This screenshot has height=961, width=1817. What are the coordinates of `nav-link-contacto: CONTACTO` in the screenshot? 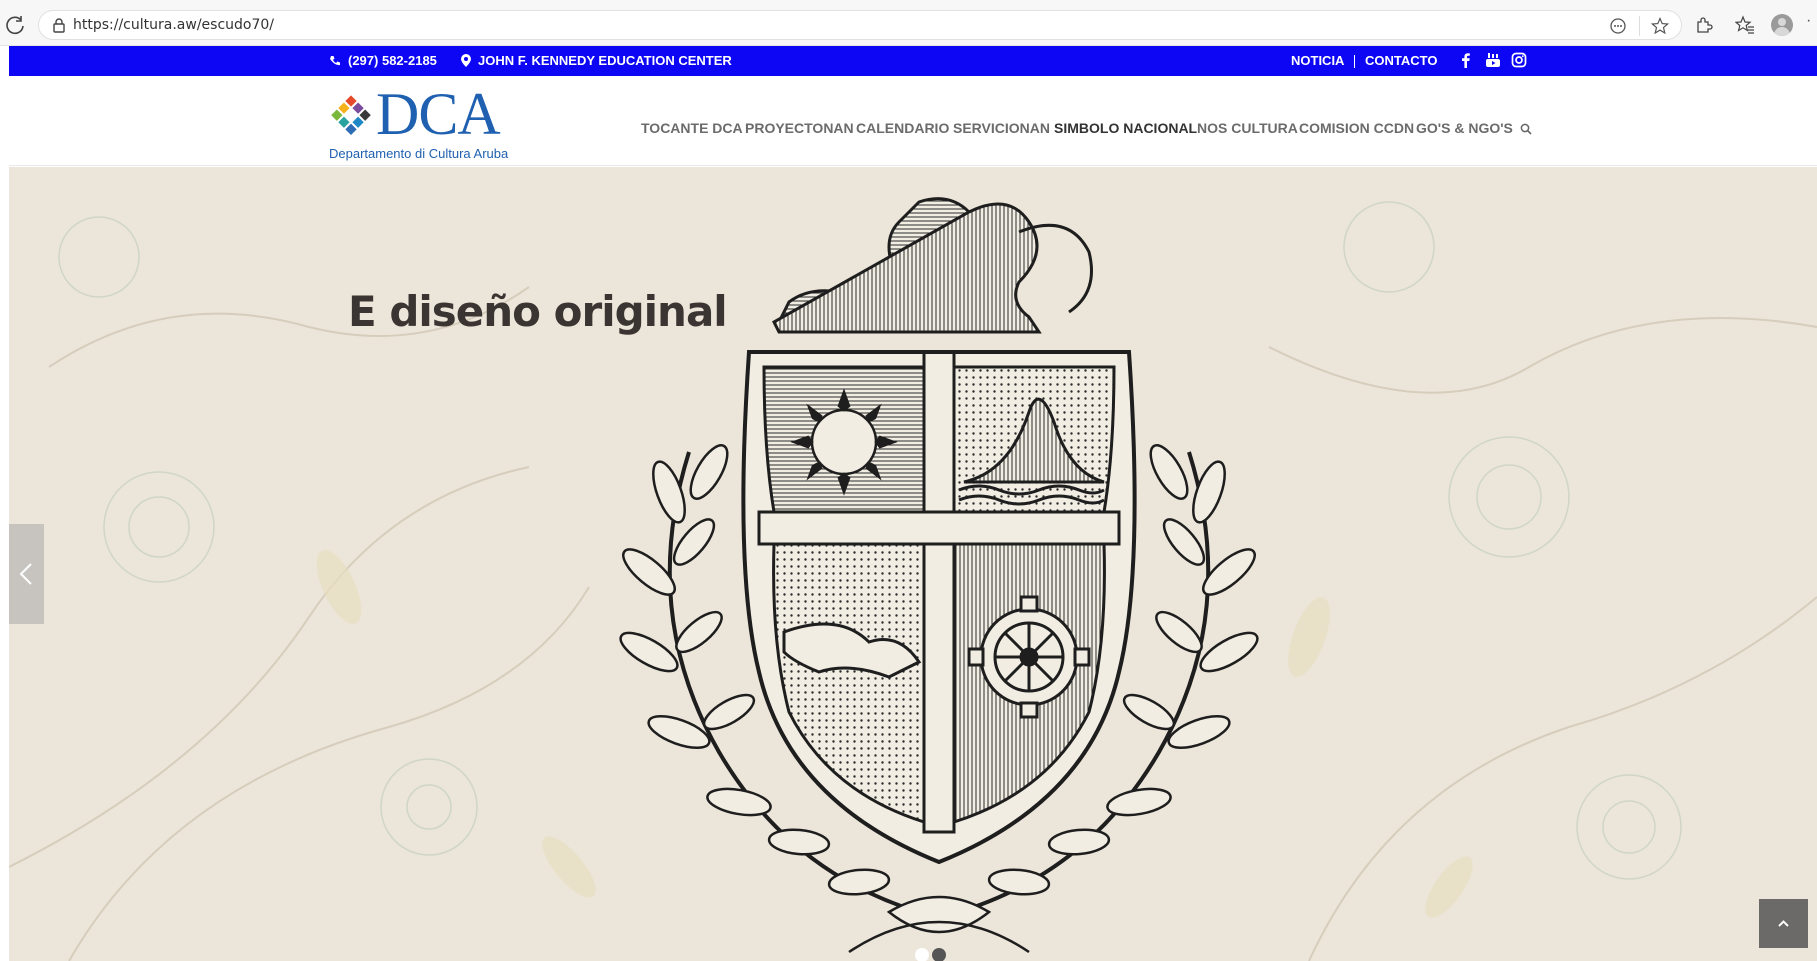 It's located at (1401, 60).